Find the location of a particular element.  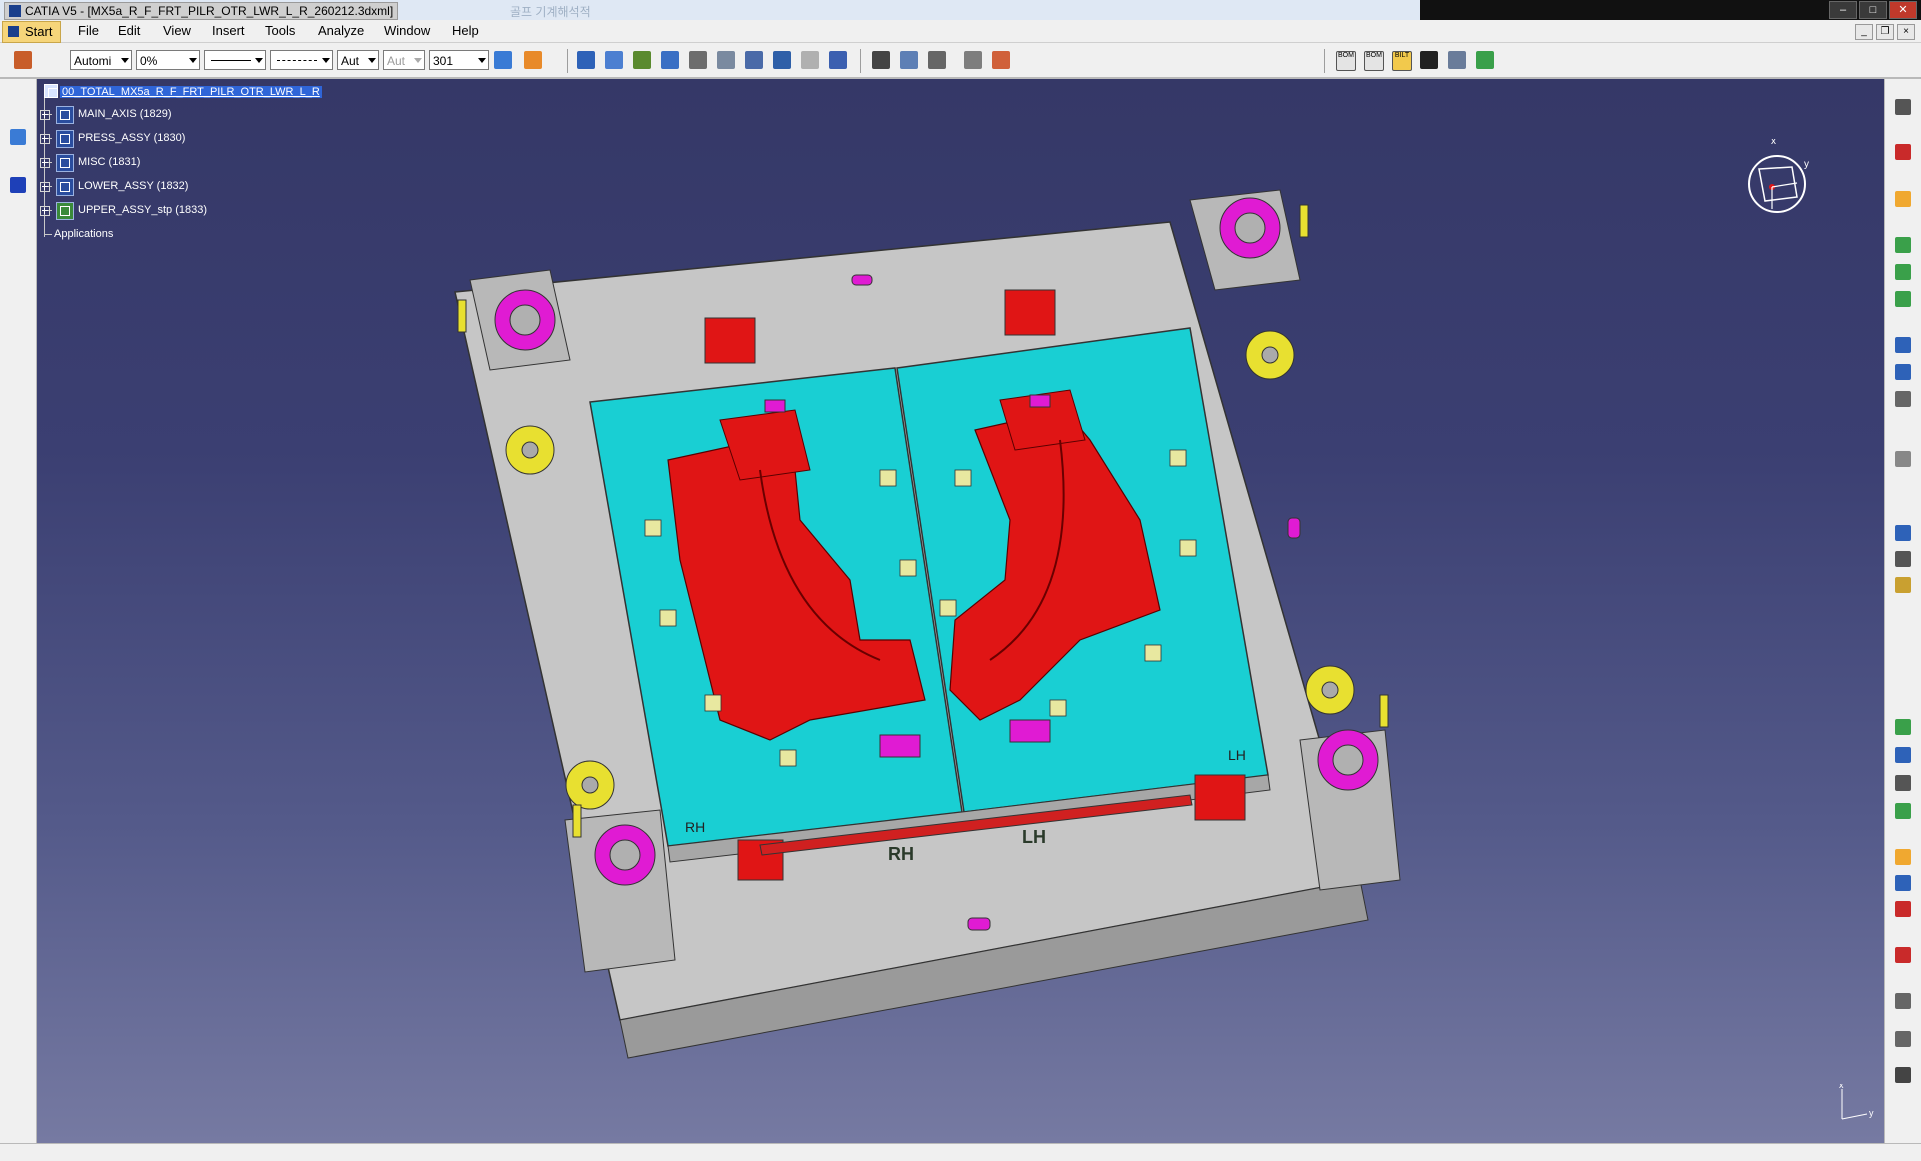

point-type-combo: Aut is located at coordinates (358, 60).